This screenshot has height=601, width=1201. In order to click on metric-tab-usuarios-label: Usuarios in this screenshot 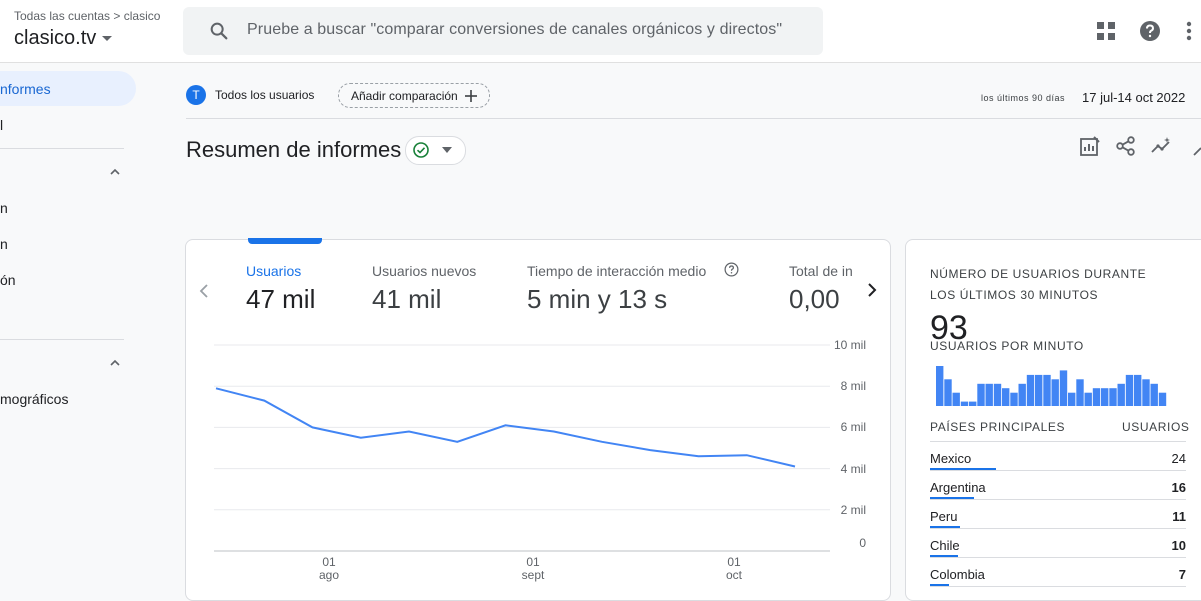, I will do `click(273, 271)`.